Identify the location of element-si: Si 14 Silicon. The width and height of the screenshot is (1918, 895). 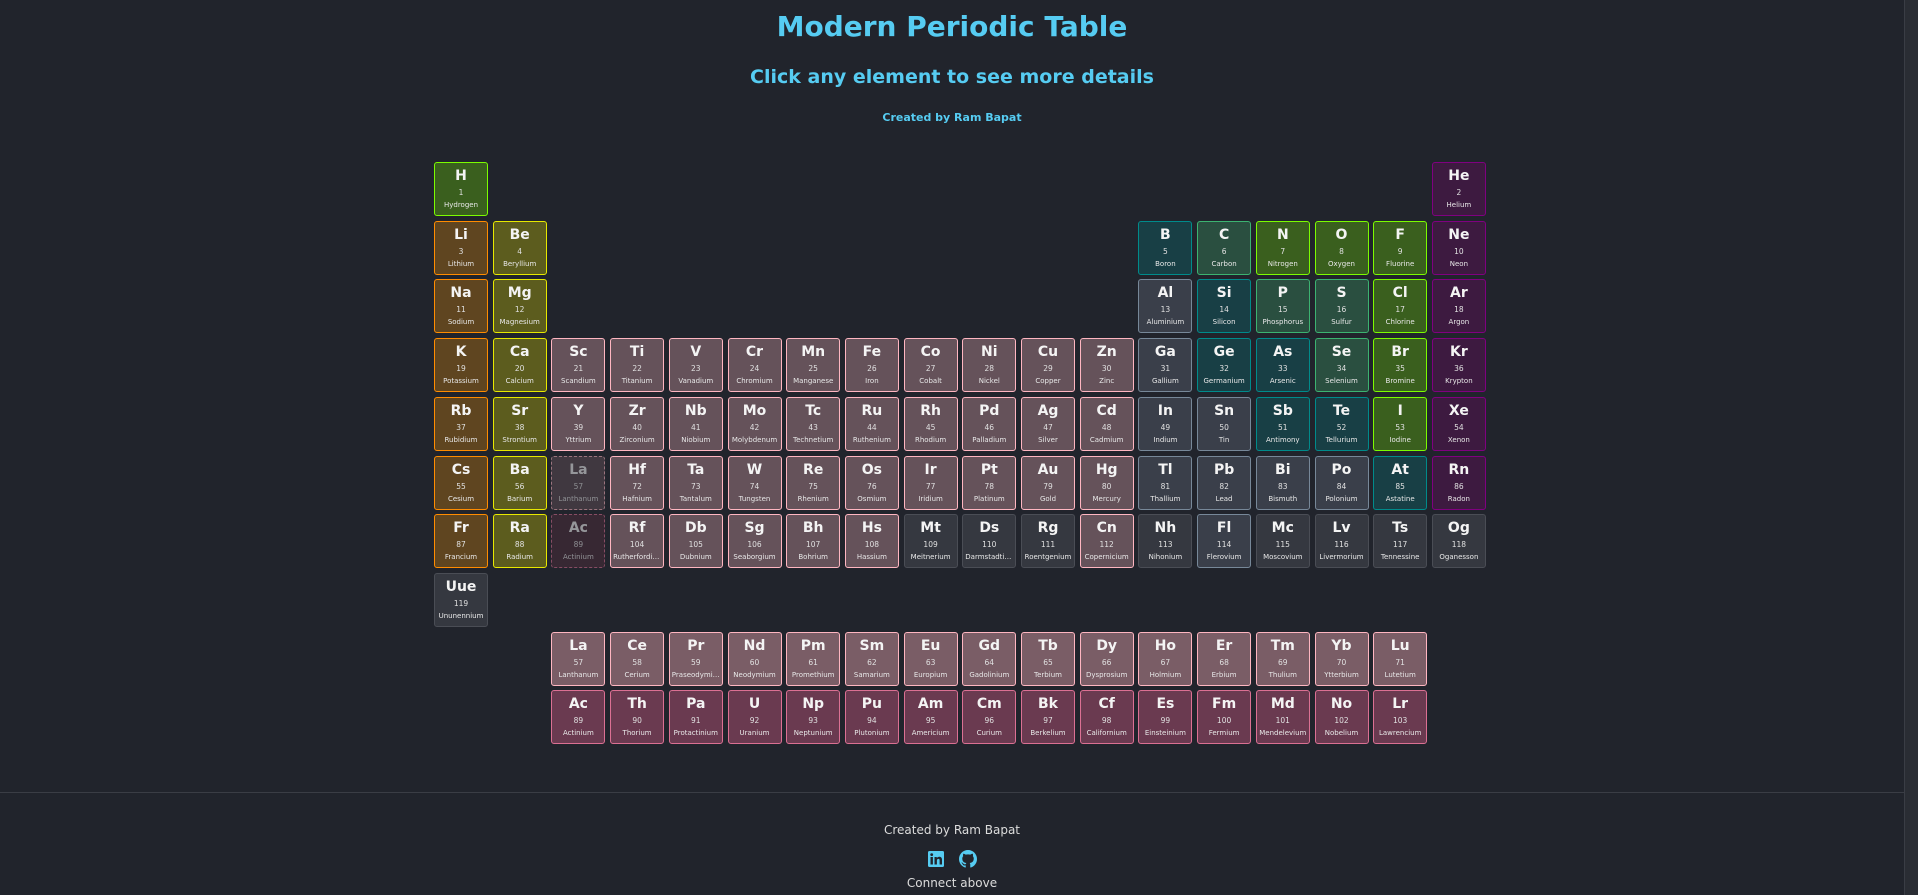
(1224, 306).